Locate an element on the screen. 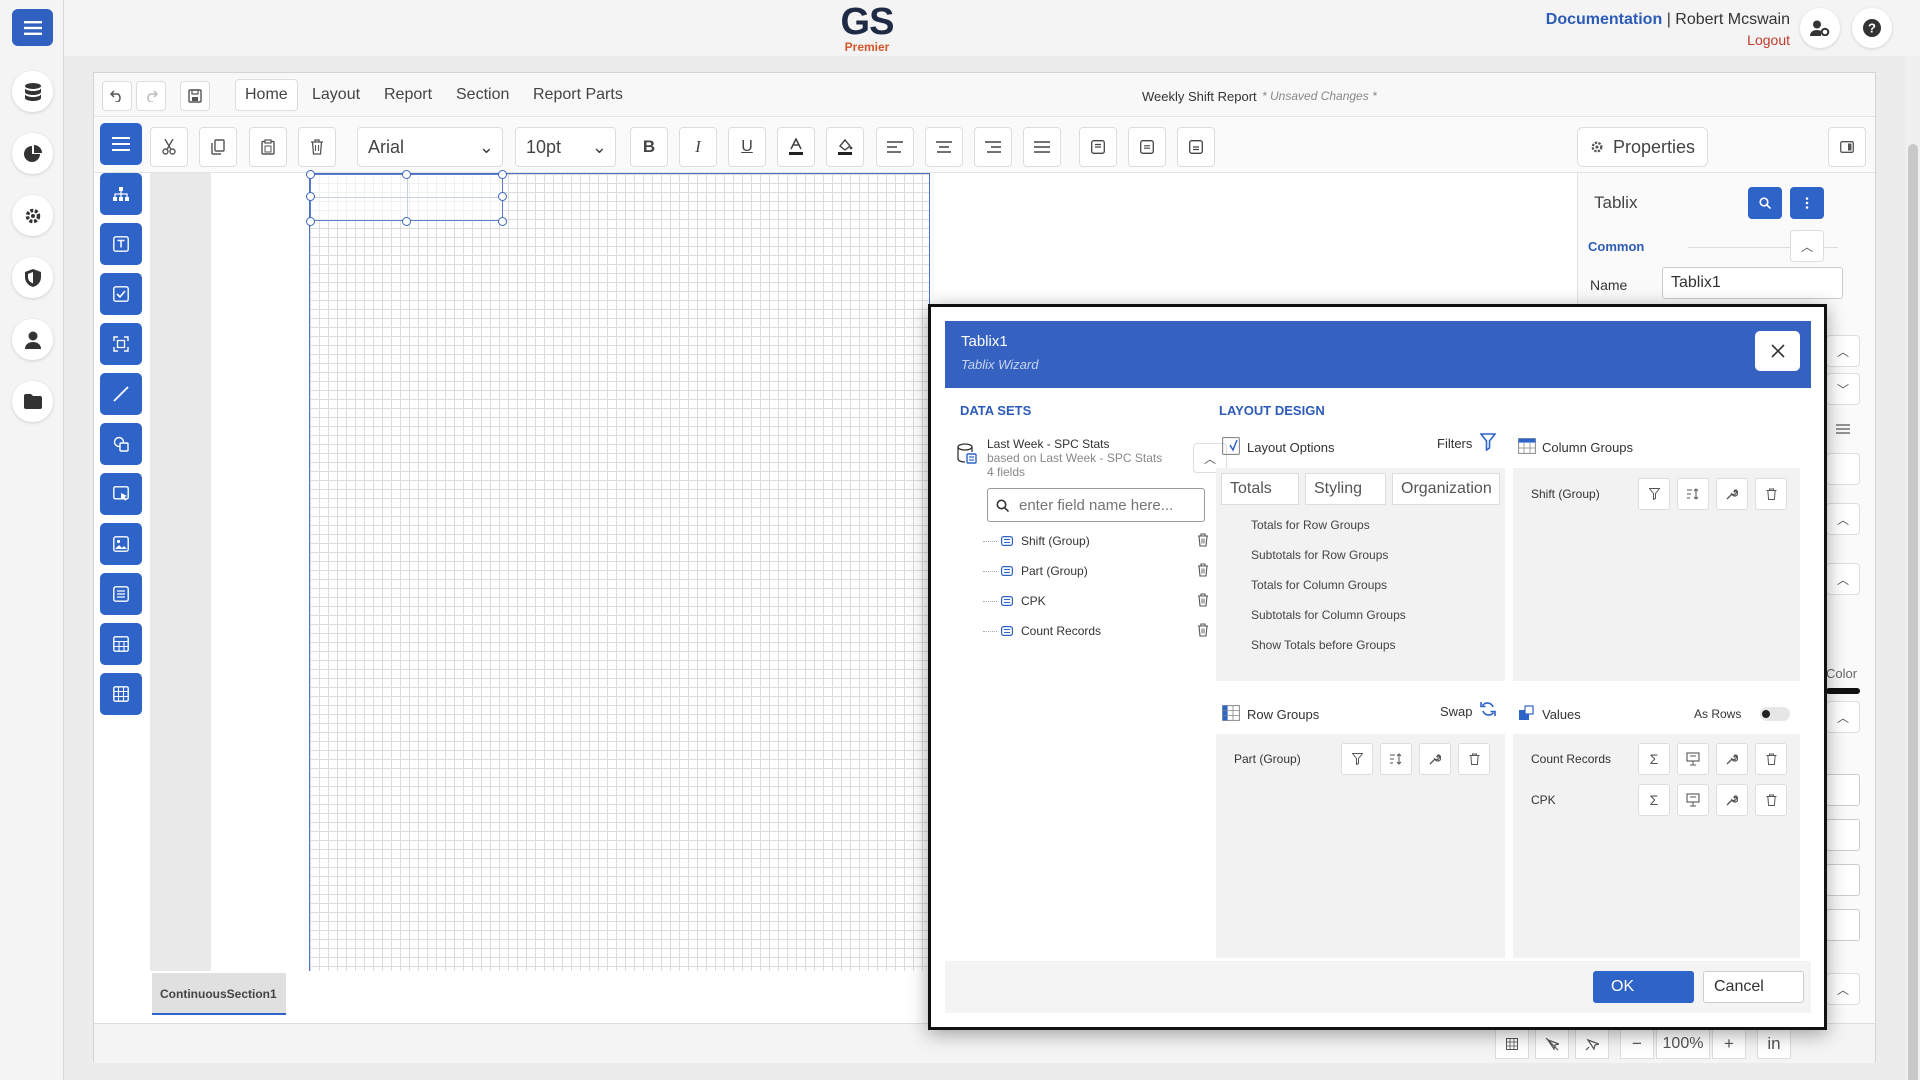 This screenshot has width=1920, height=1080. user-settings-button is located at coordinates (1820, 28).